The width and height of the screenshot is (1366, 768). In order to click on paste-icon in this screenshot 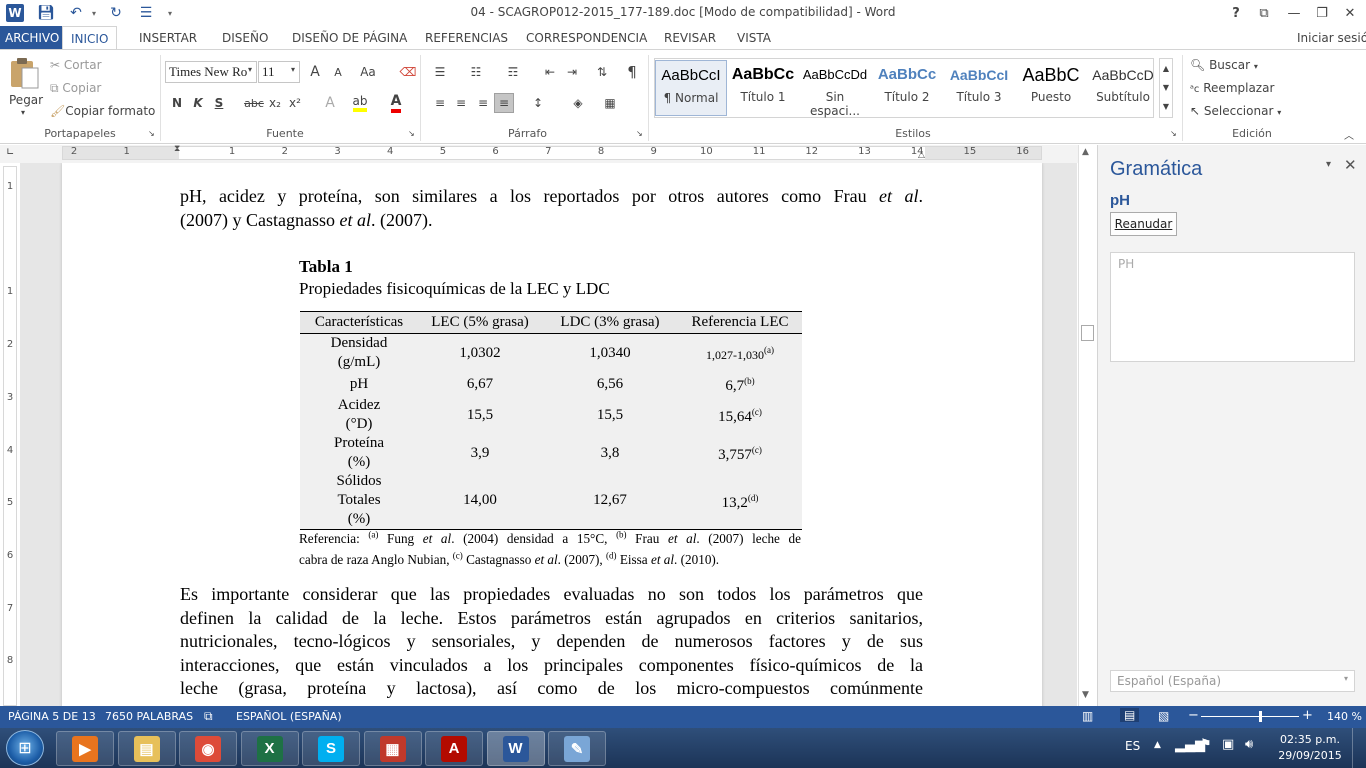, I will do `click(25, 74)`.